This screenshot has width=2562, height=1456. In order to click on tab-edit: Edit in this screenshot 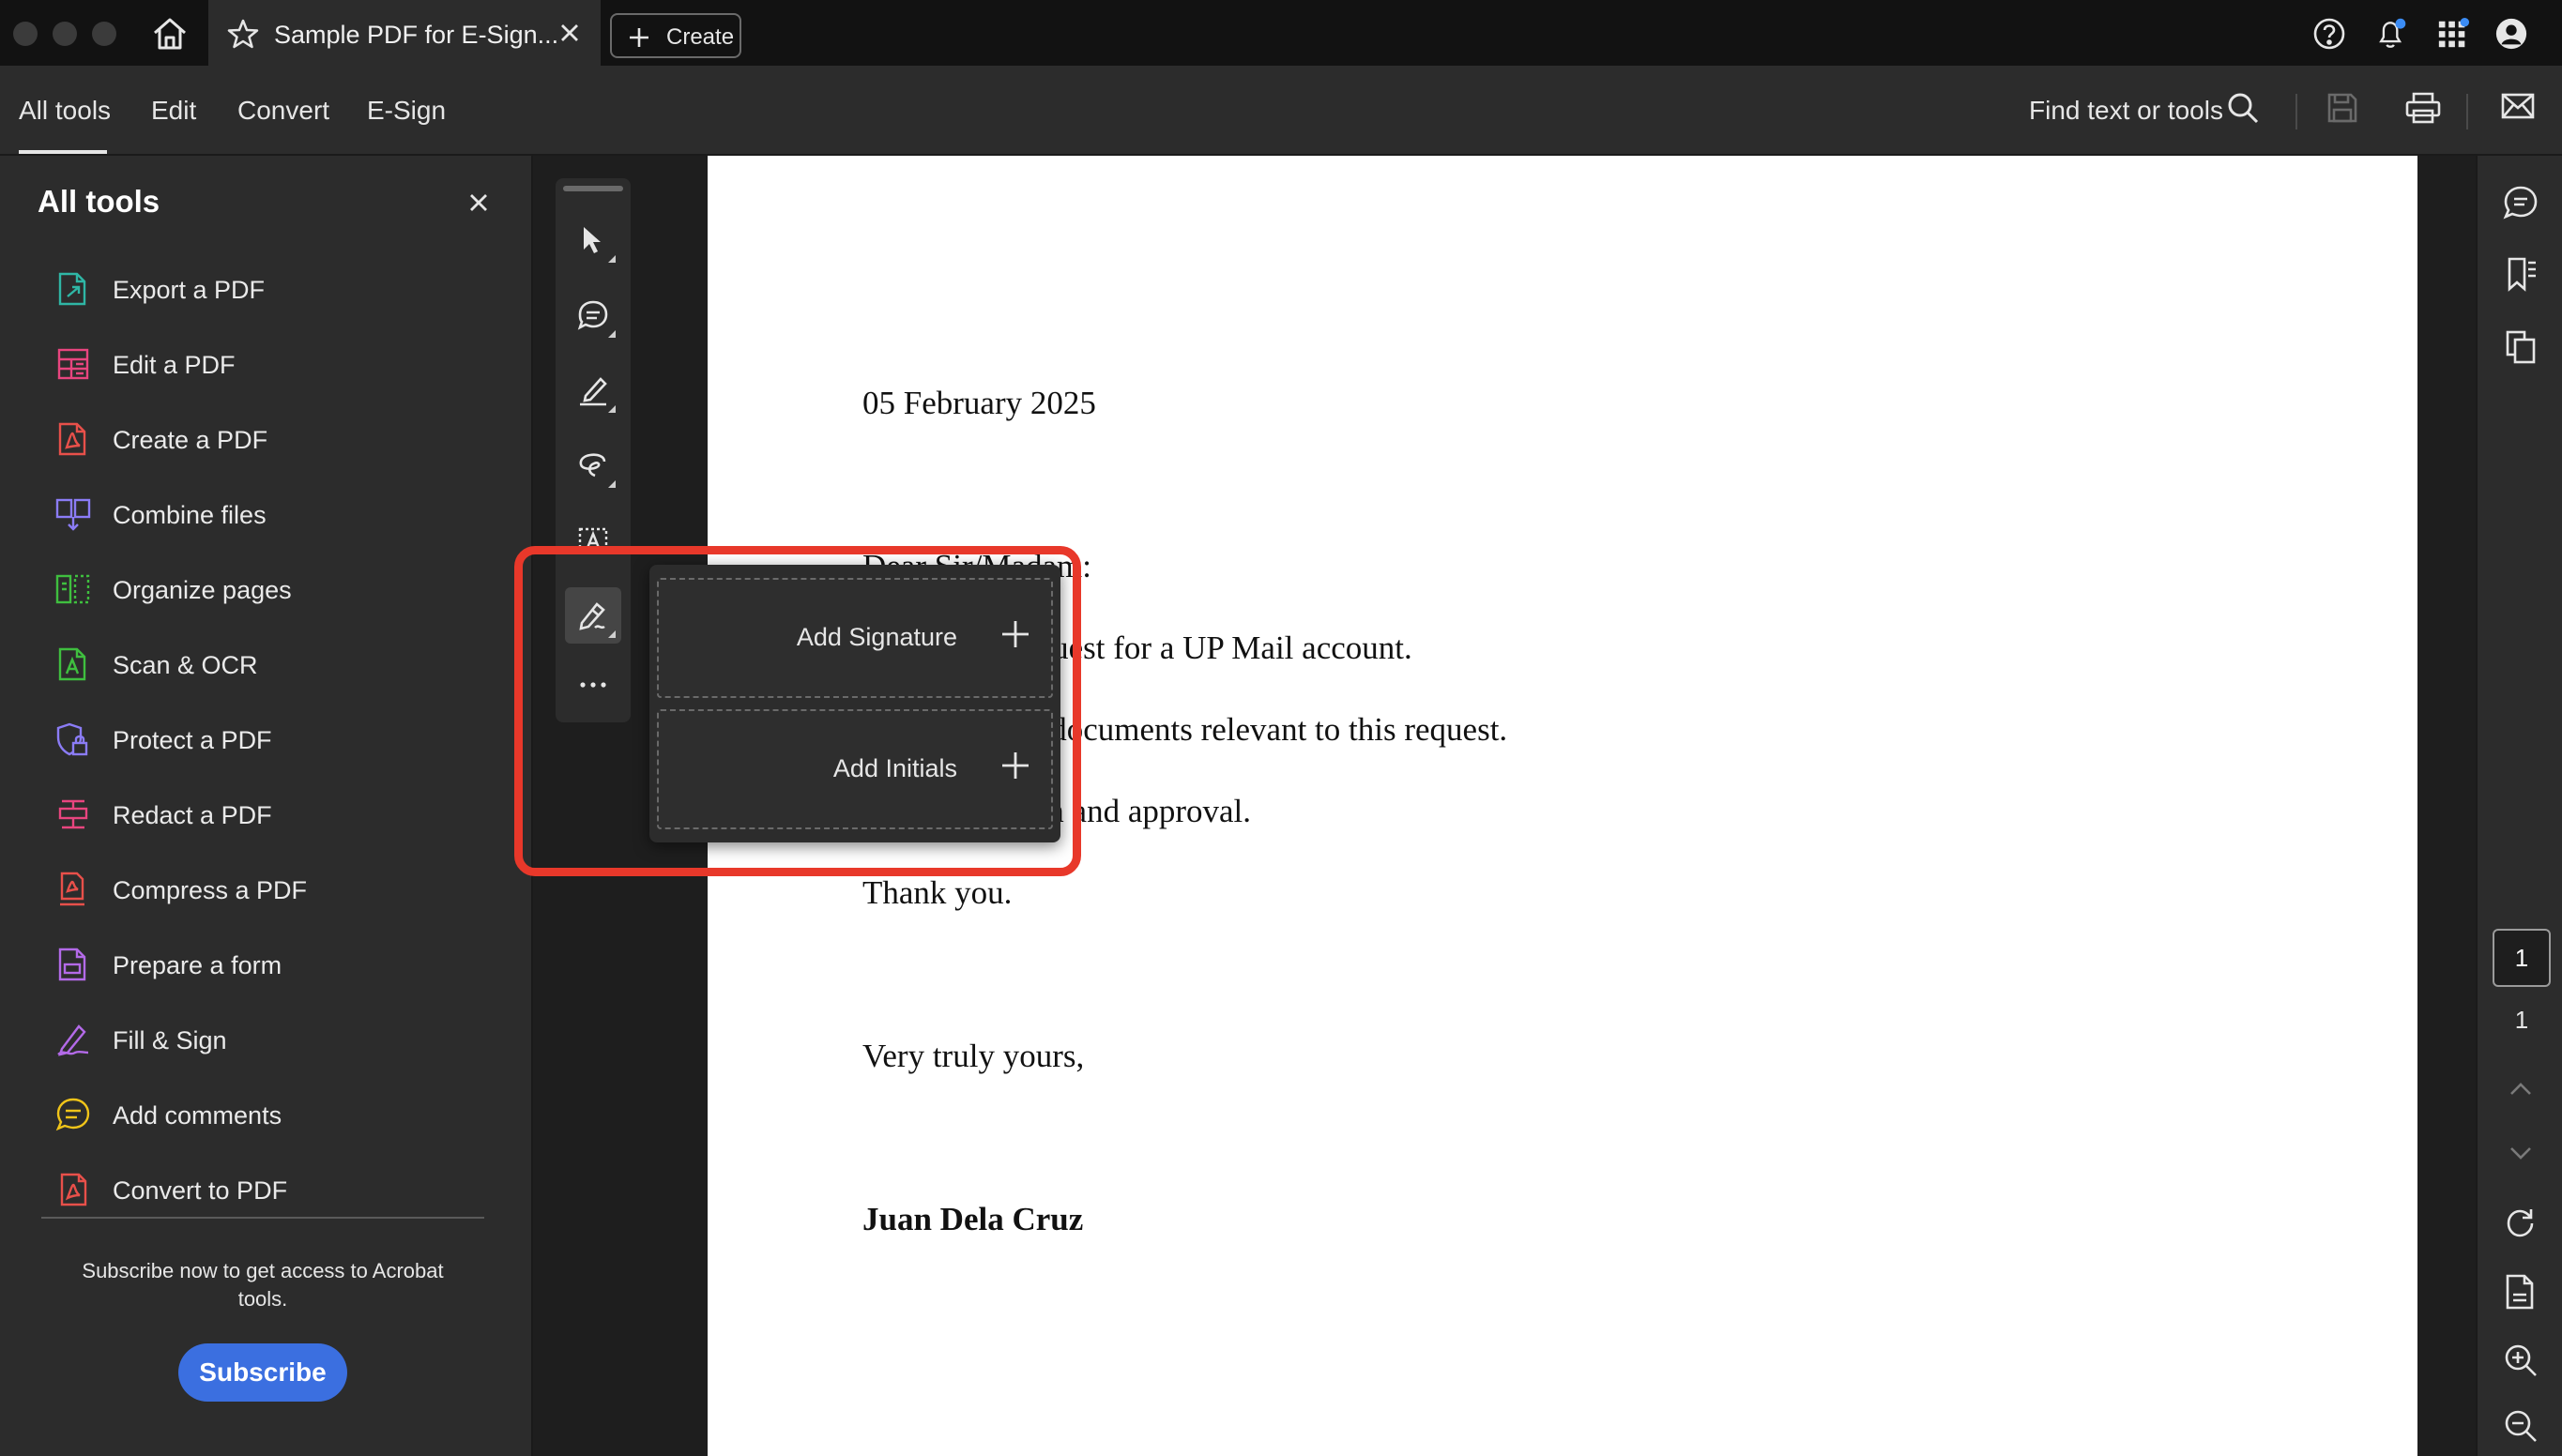, I will do `click(173, 111)`.